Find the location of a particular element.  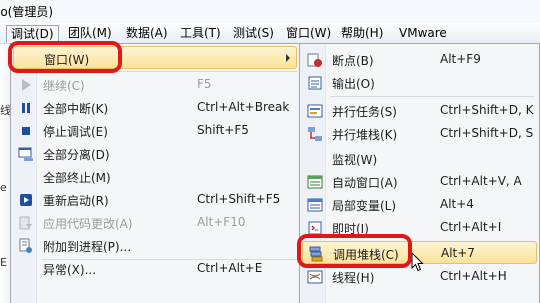

parallel-stacks-icon is located at coordinates (315, 134).